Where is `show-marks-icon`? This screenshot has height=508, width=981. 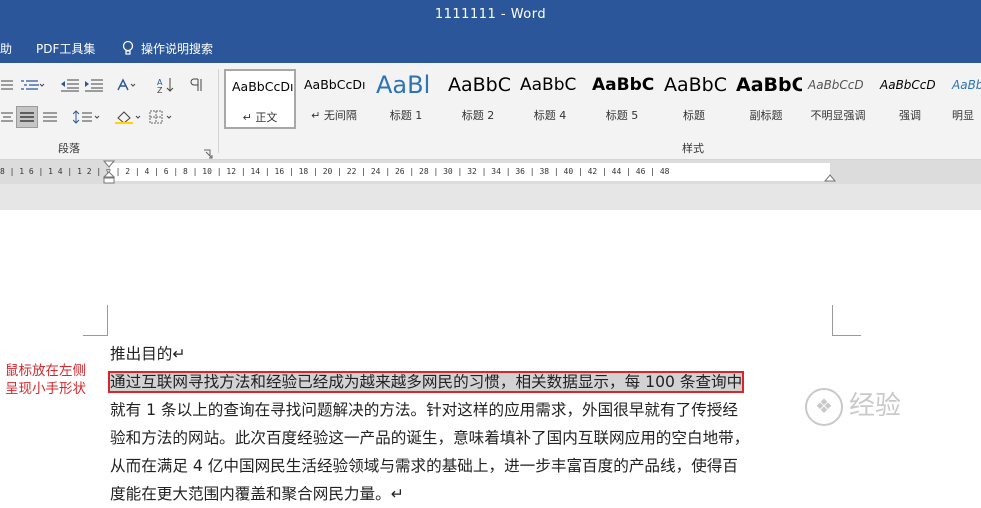
show-marks-icon is located at coordinates (196, 85).